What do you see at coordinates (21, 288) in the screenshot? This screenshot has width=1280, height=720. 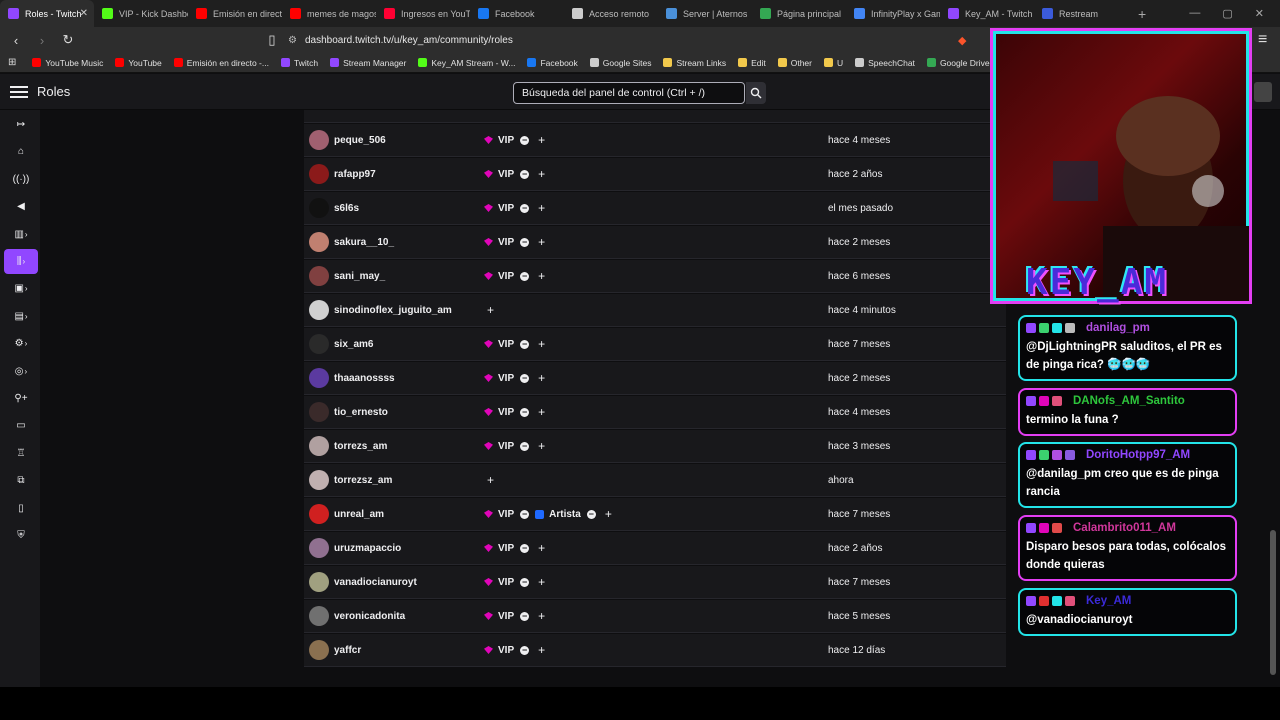 I see `sidebar-item-content: ▣ ›` at bounding box center [21, 288].